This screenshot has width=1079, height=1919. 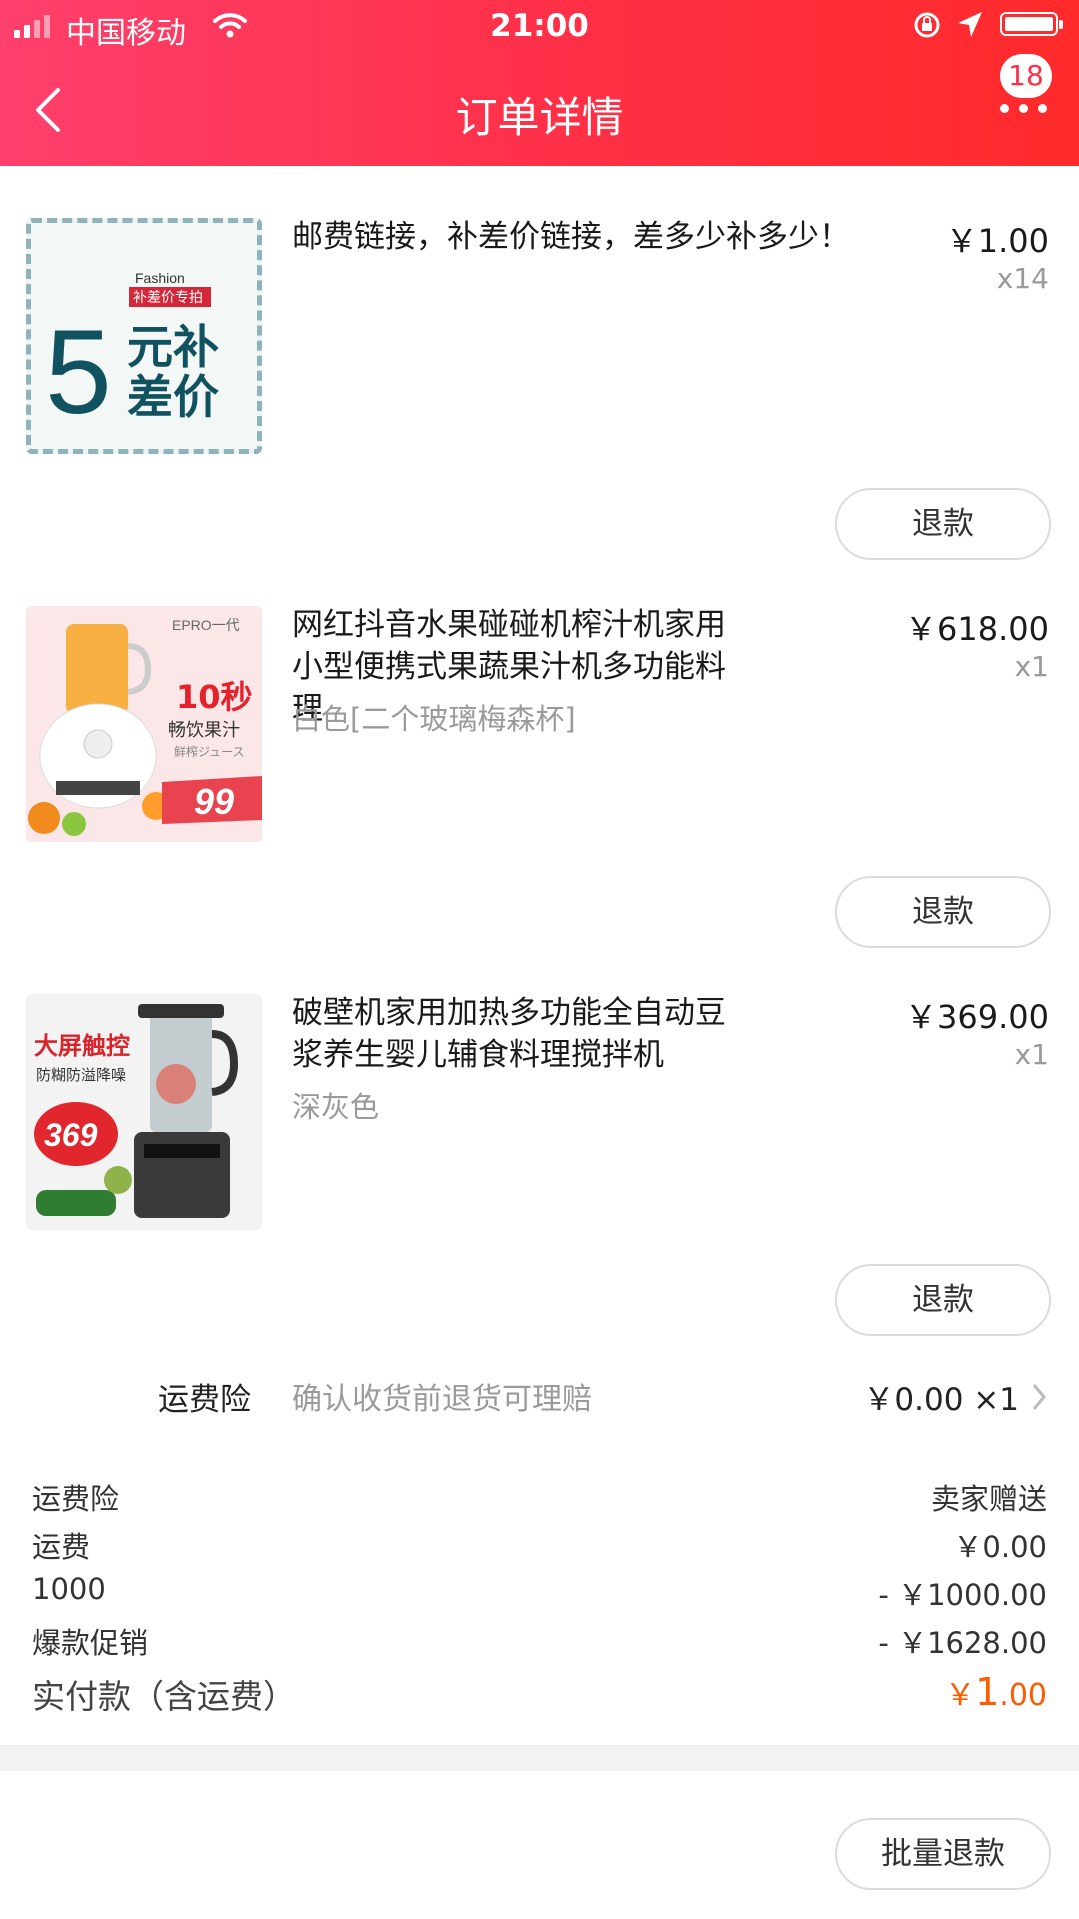 I want to click on product-thumbnail: Fashion 补差价专拍 5 元补 差价, so click(x=144, y=336).